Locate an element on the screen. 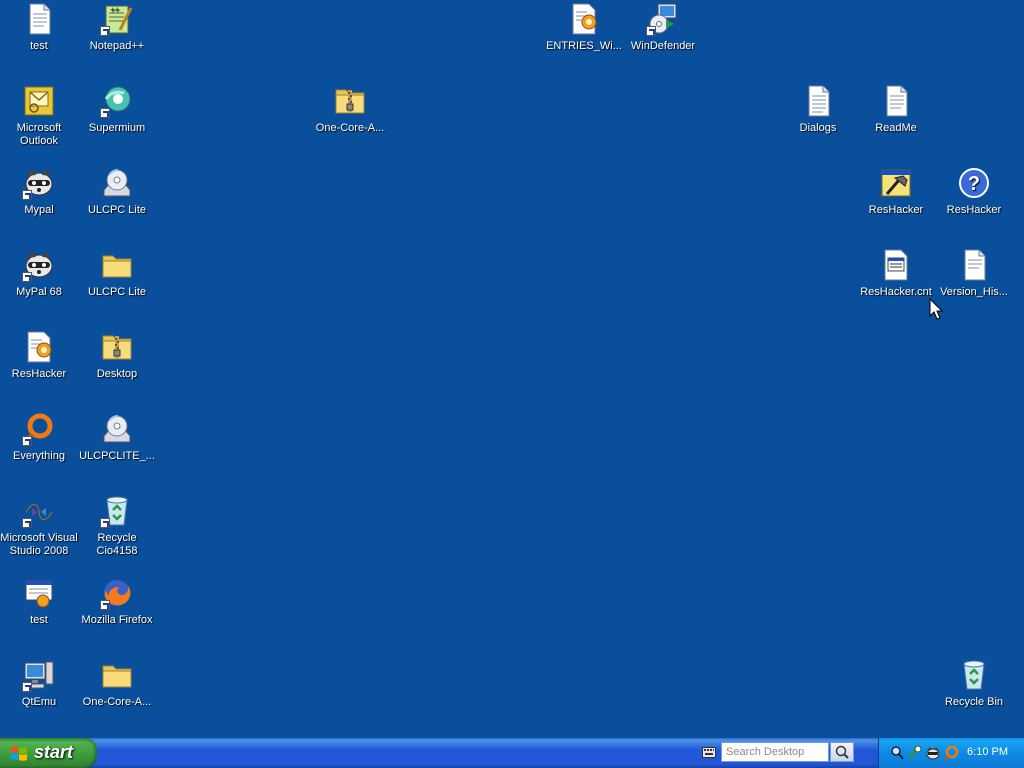 The height and width of the screenshot is (768, 1024). desktop-icon-dialogs: Dialogs is located at coordinates (818, 109).